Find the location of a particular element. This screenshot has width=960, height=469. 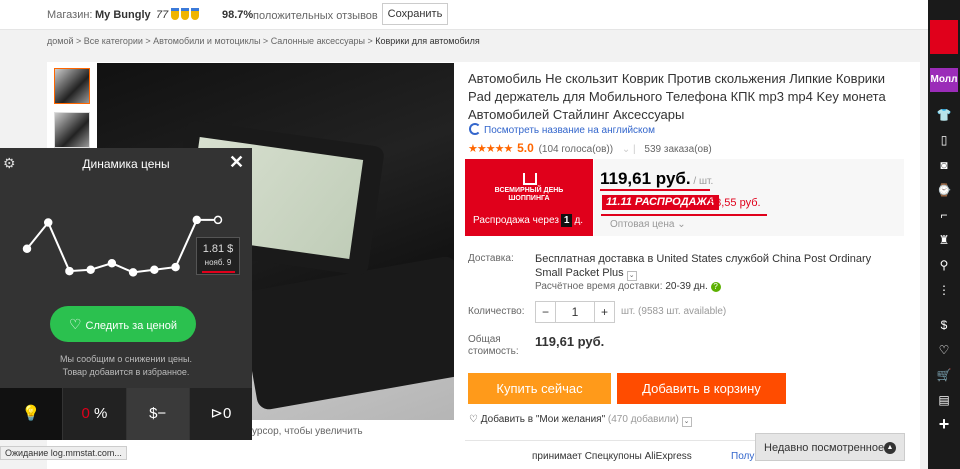

translate-icon is located at coordinates (475, 129).